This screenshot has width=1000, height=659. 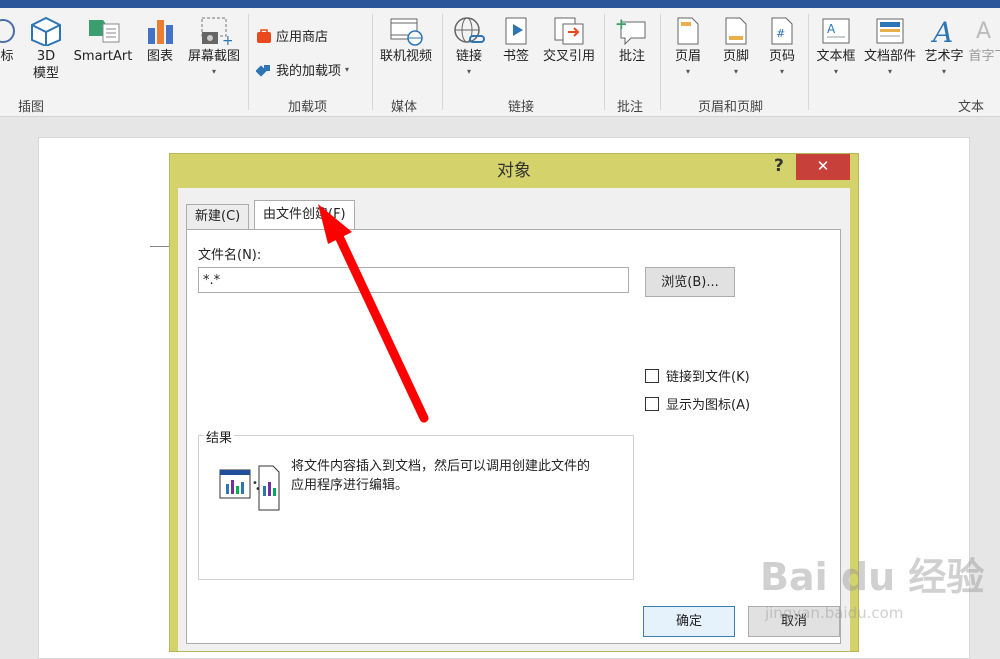 What do you see at coordinates (405, 56) in the screenshot?
I see `ribbon-label: 联机视频` at bounding box center [405, 56].